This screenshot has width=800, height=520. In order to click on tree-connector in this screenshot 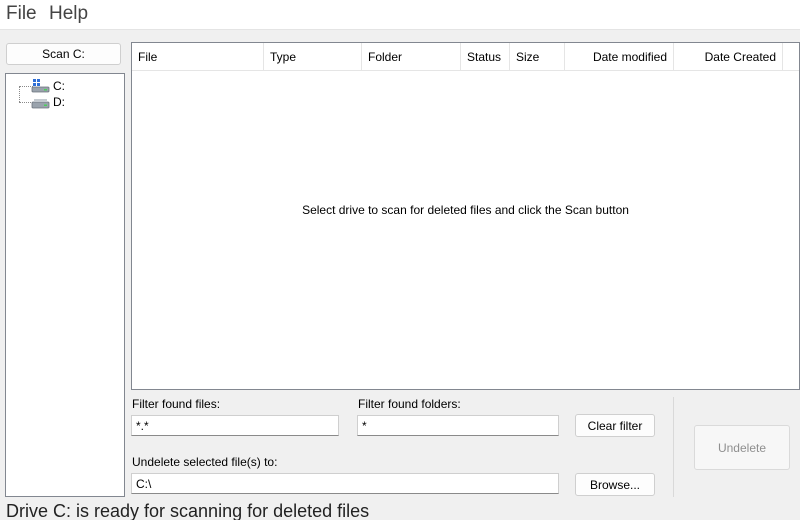, I will do `click(19, 94)`.